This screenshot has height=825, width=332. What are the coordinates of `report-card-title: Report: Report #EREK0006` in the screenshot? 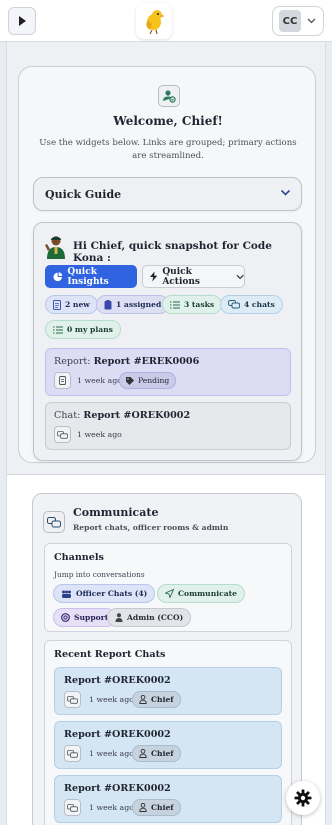 It's located at (126, 361).